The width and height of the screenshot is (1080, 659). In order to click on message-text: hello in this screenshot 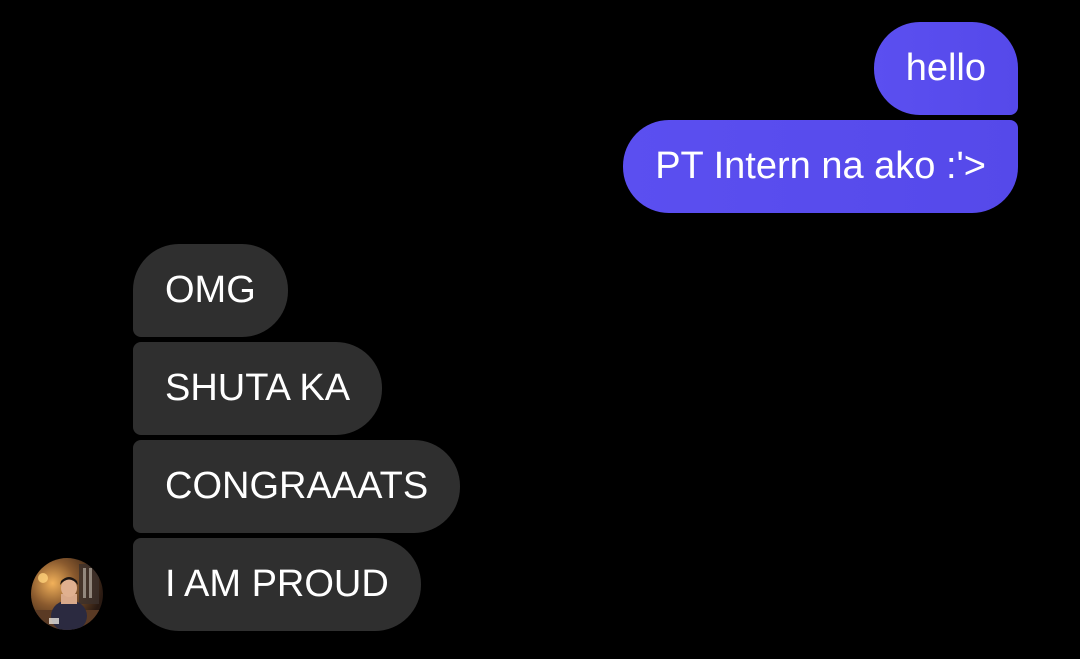, I will do `click(945, 68)`.